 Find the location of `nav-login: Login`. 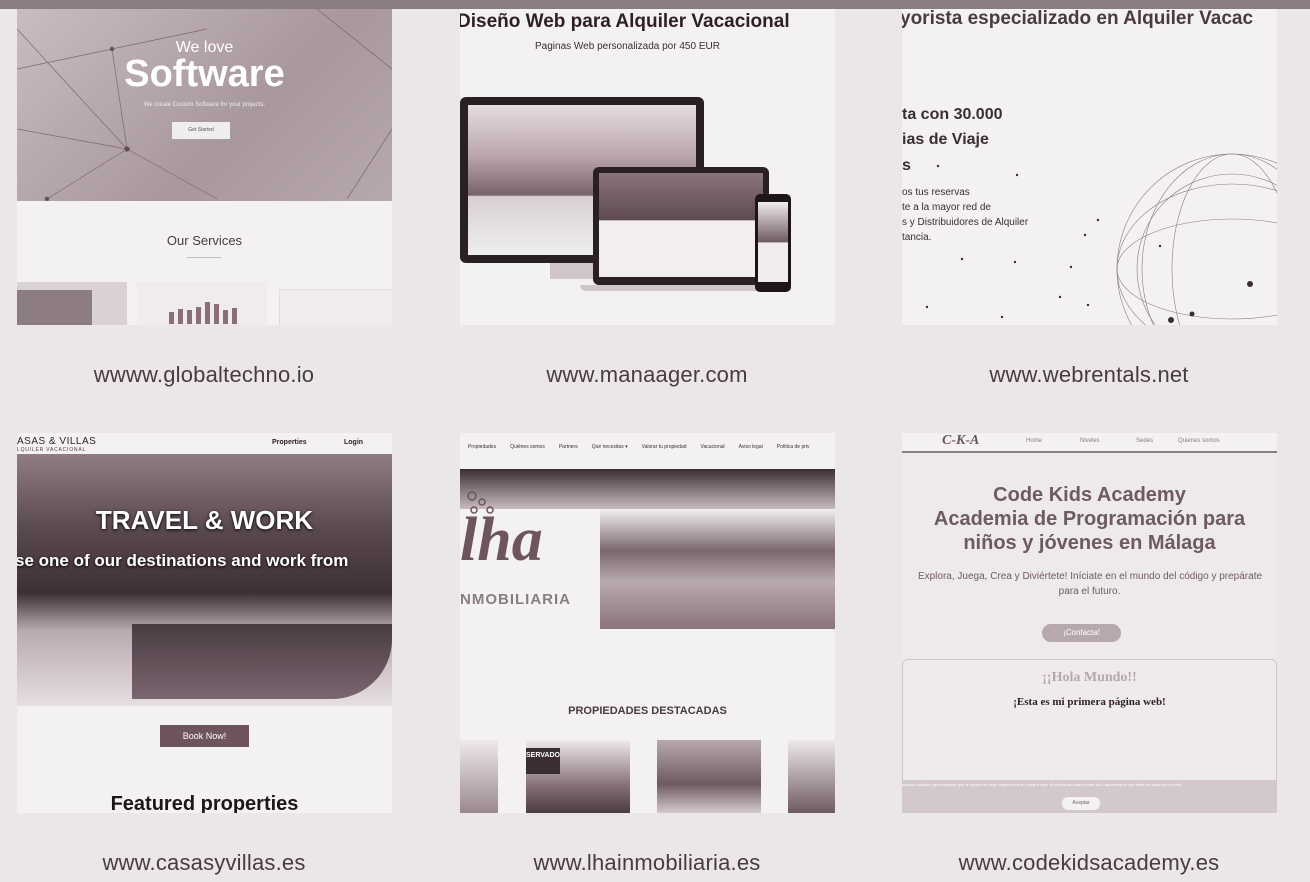

nav-login: Login is located at coordinates (353, 442).